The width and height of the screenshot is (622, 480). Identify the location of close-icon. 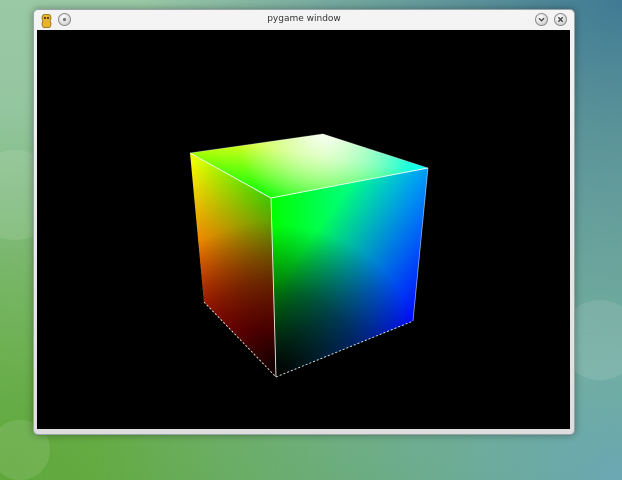
(560, 19).